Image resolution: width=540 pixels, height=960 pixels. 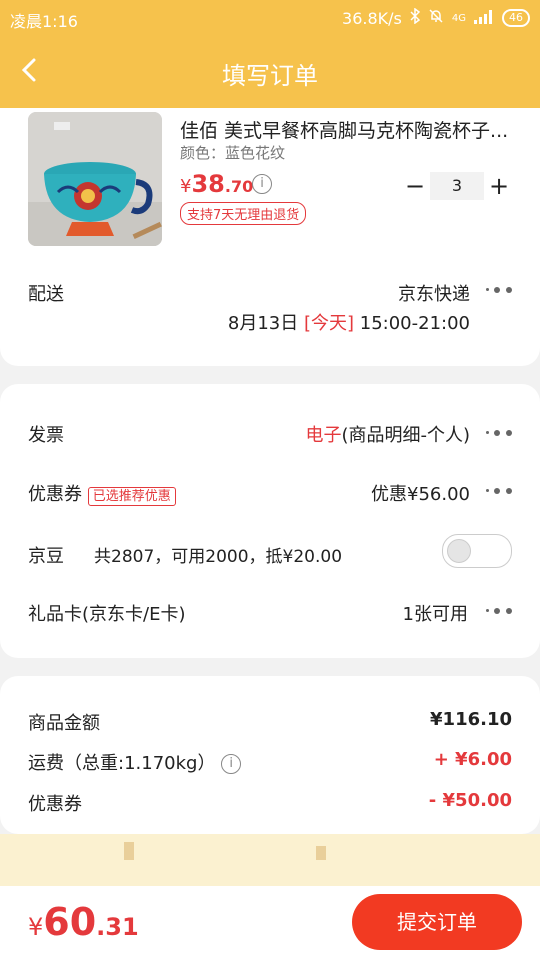 I want to click on signal-icon, so click(x=484, y=18).